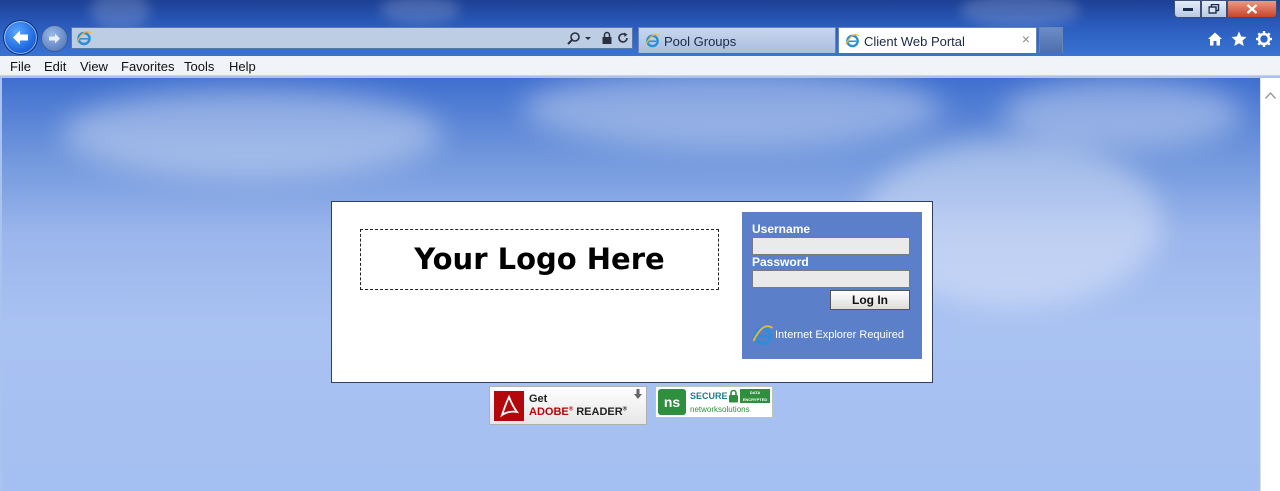 The width and height of the screenshot is (1280, 491). Describe the element at coordinates (870, 300) in the screenshot. I see `log-in-button: Log In` at that location.